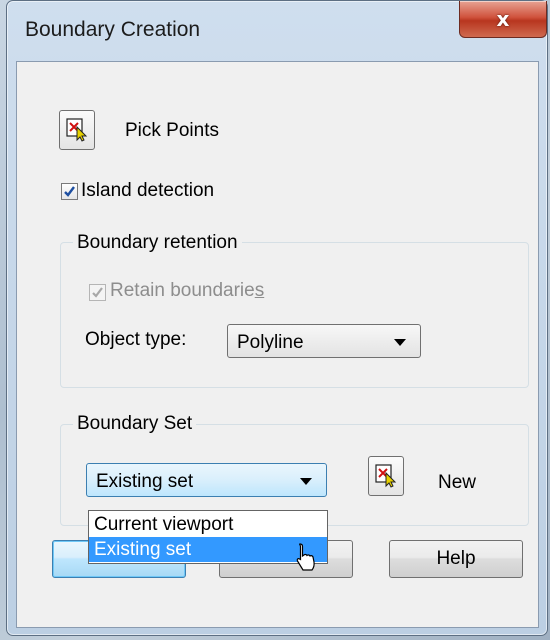  I want to click on dropdown-option-current-viewport: Current viewport, so click(208, 524).